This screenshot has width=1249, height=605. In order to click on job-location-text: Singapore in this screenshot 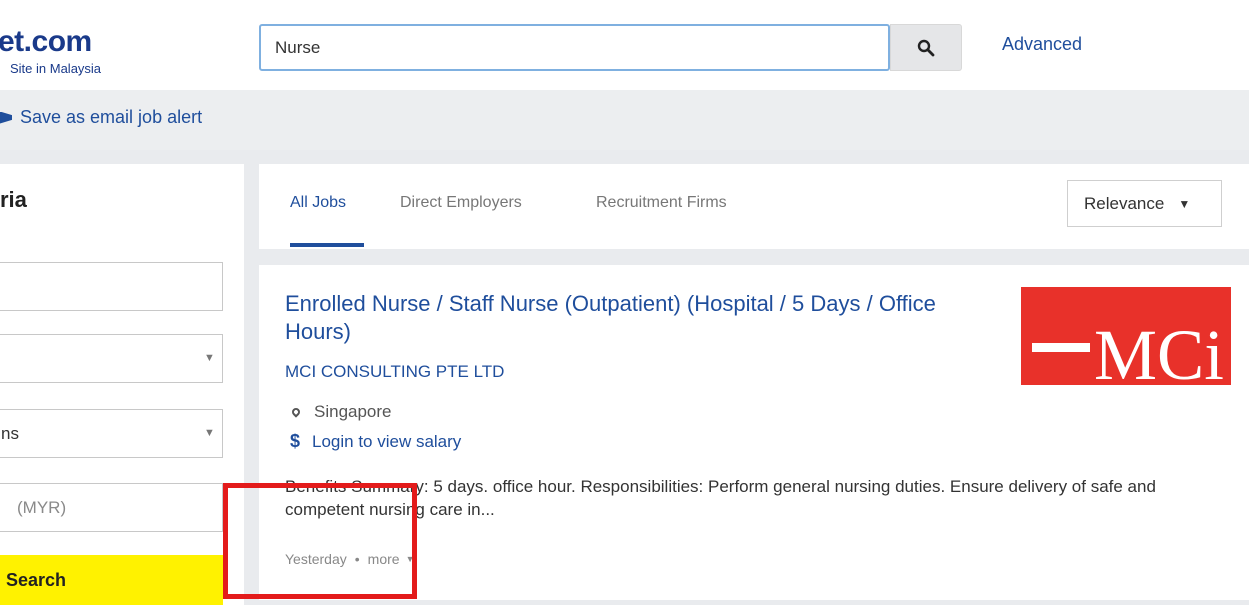, I will do `click(353, 411)`.